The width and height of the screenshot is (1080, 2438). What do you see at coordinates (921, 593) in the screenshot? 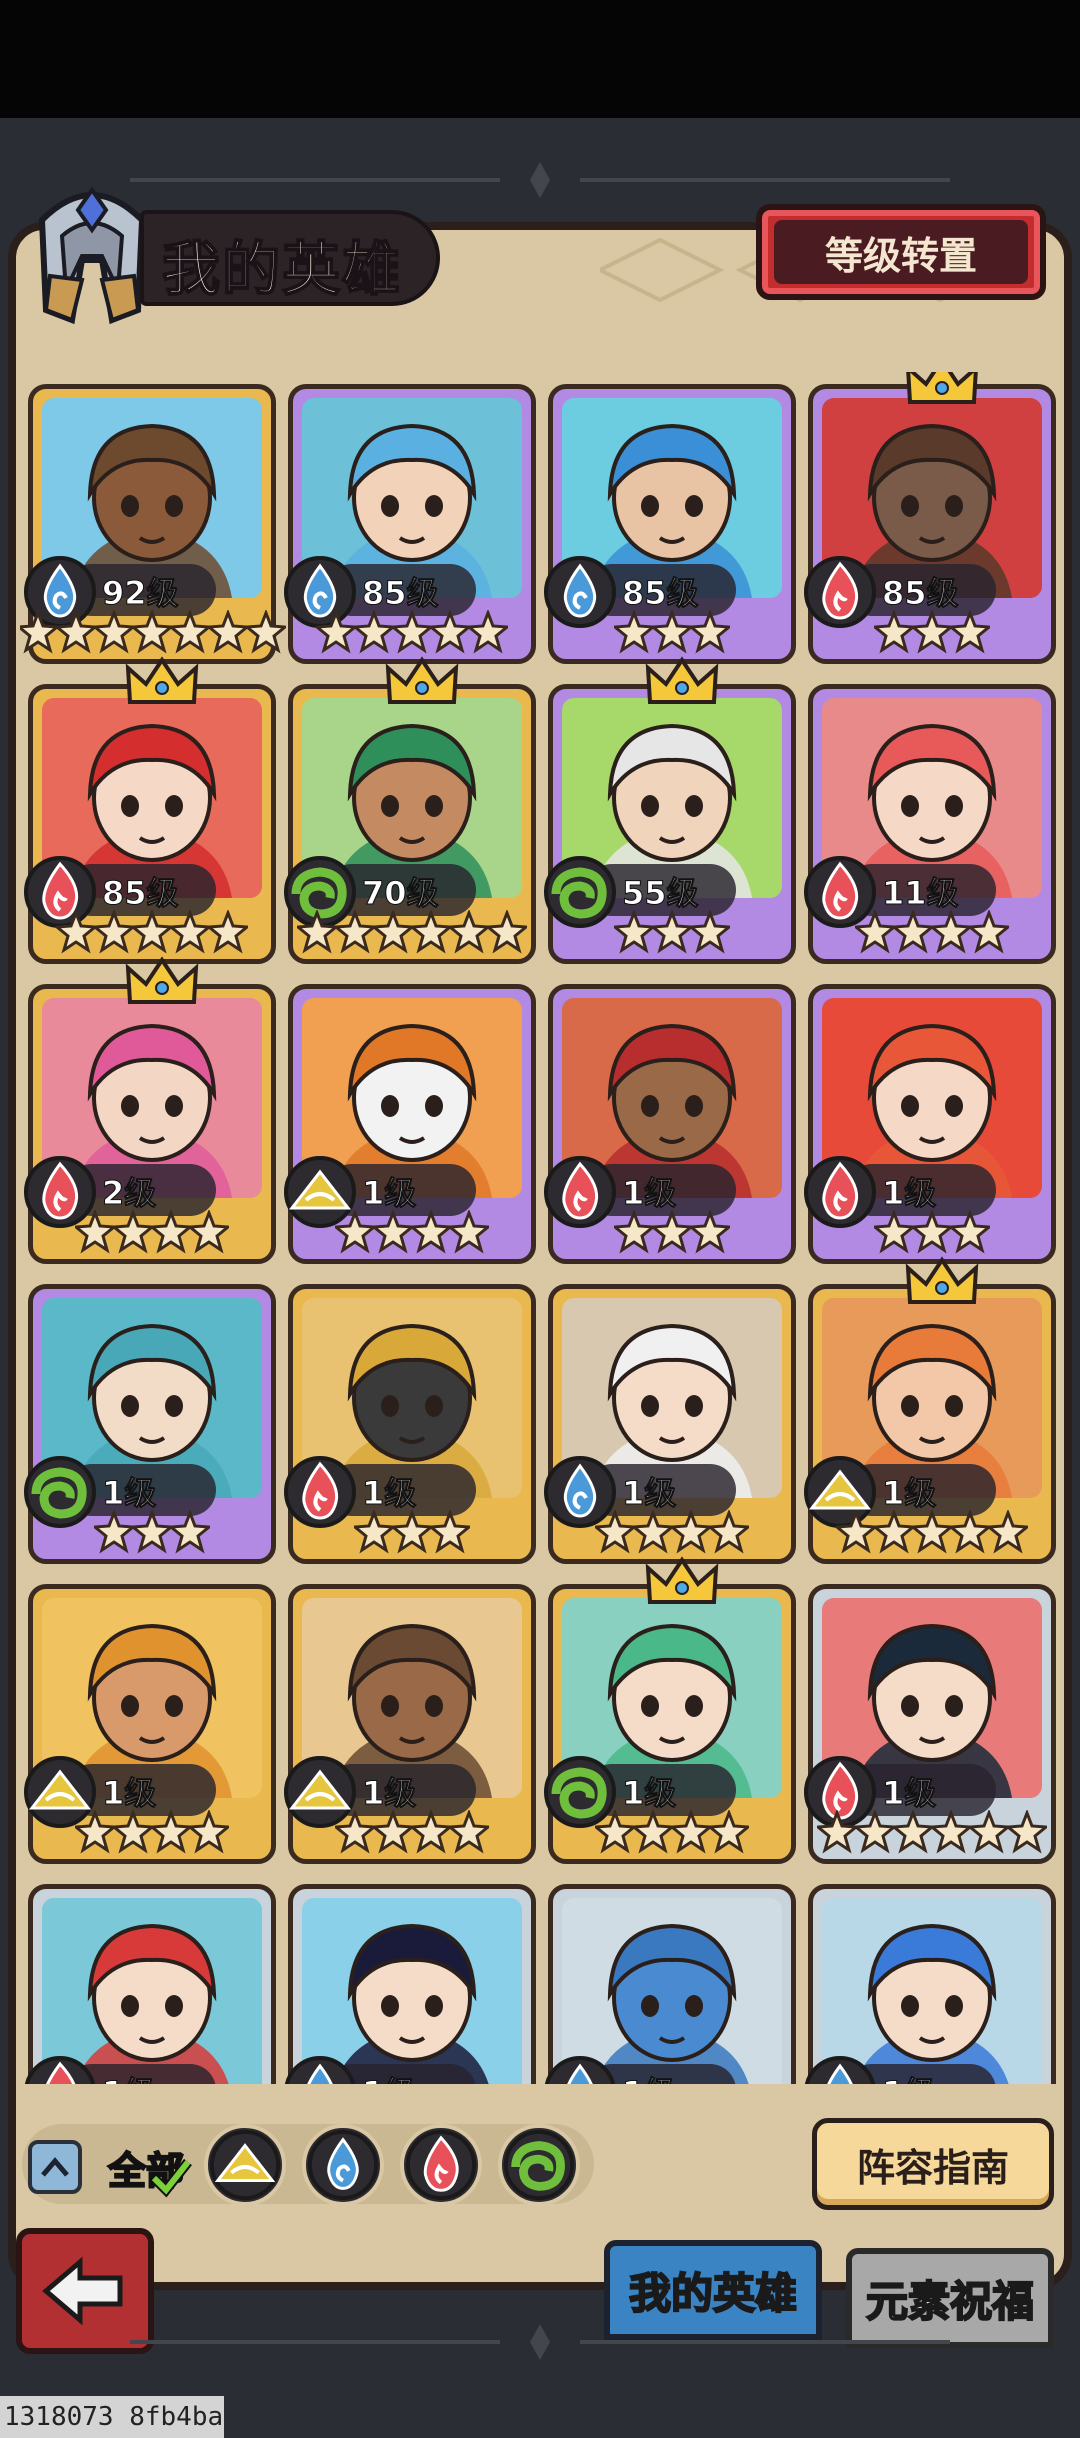
I see `hero-level: 85级` at bounding box center [921, 593].